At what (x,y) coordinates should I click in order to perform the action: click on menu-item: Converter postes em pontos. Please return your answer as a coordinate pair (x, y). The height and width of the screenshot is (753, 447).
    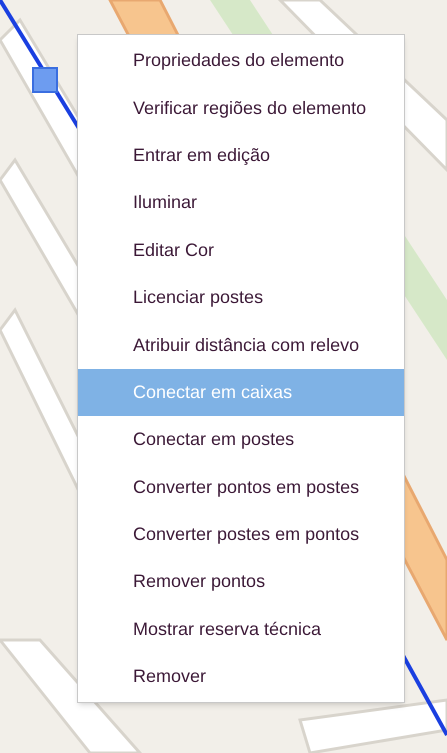
    Looking at the image, I should click on (241, 534).